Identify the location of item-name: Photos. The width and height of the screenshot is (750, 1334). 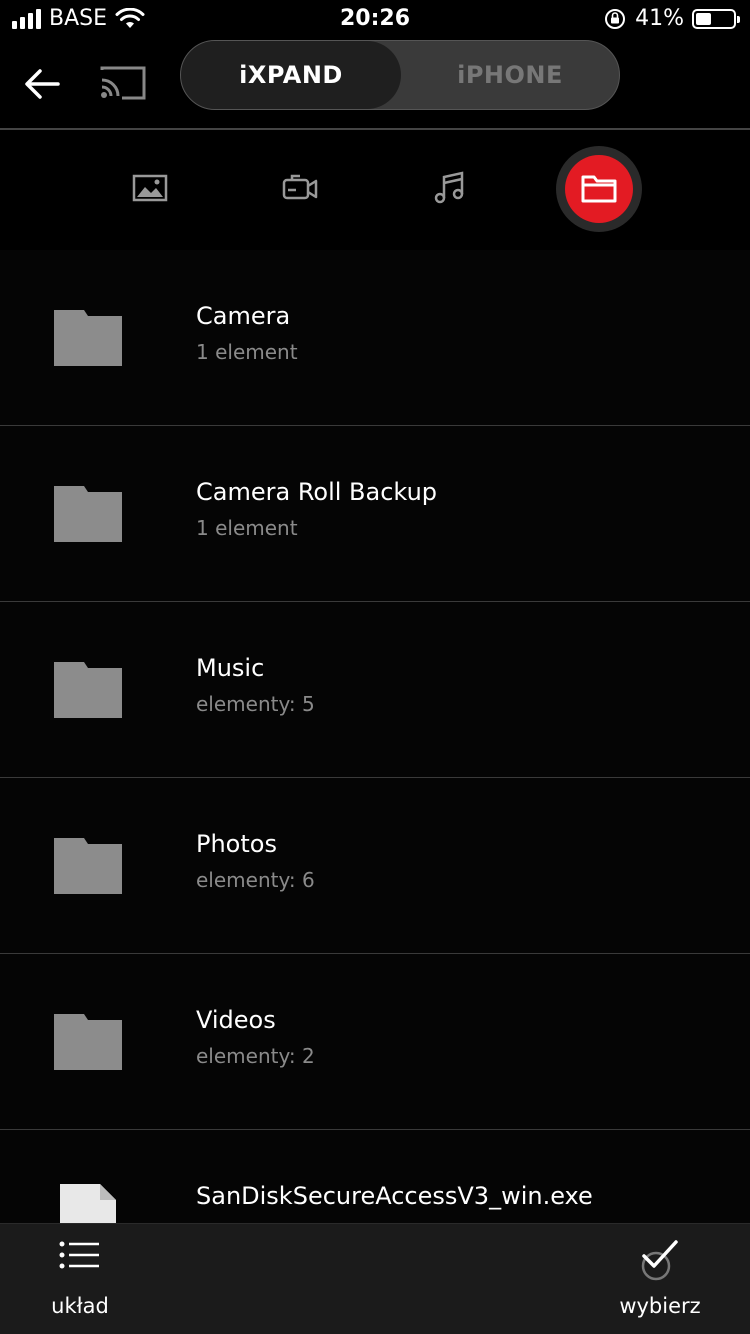
(236, 844).